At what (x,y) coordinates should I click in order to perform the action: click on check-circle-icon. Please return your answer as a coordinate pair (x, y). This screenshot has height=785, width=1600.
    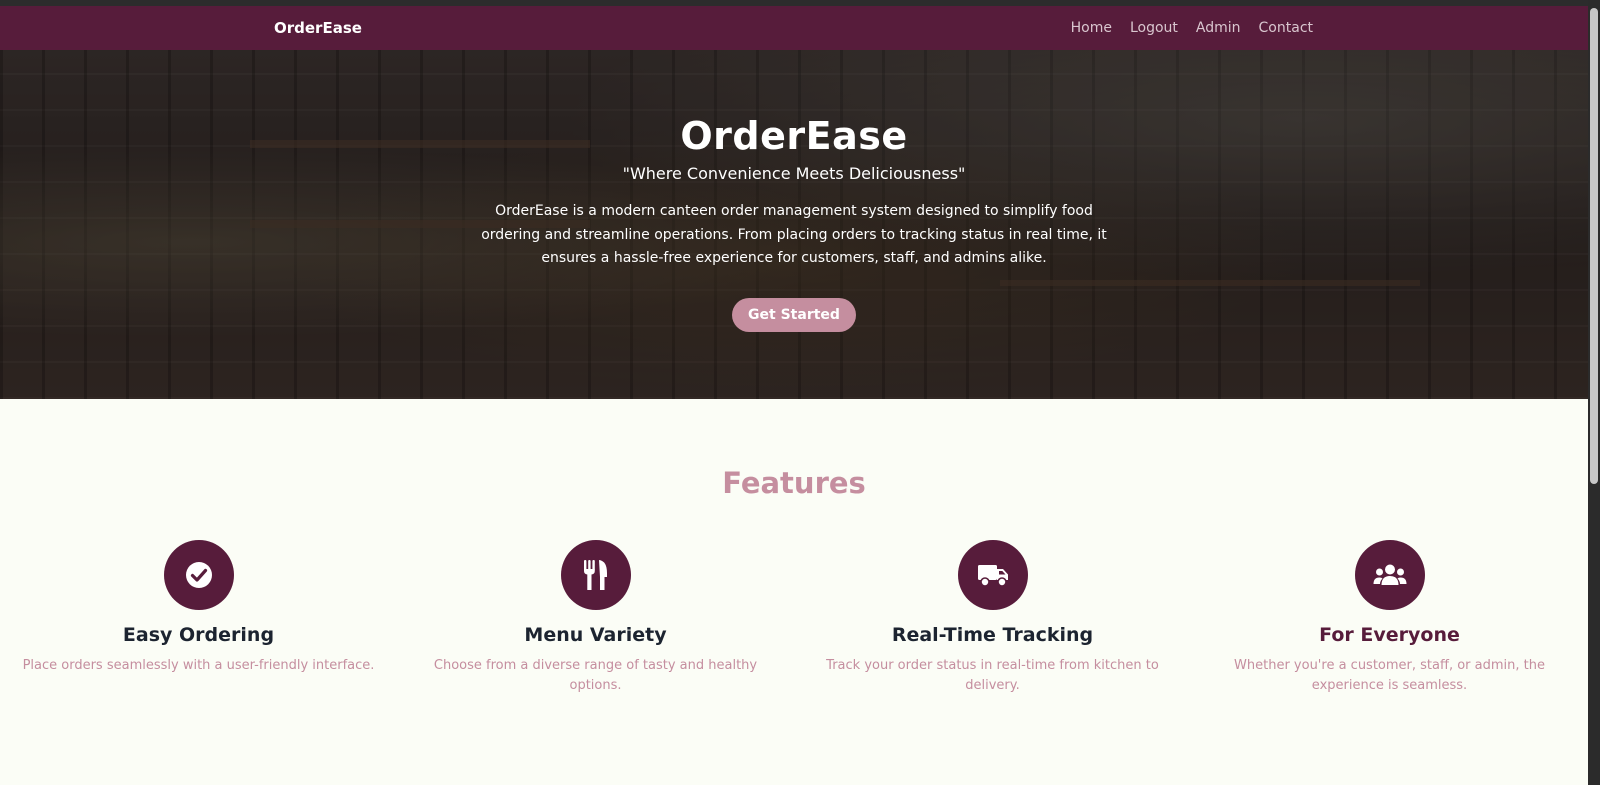
    Looking at the image, I should click on (198, 575).